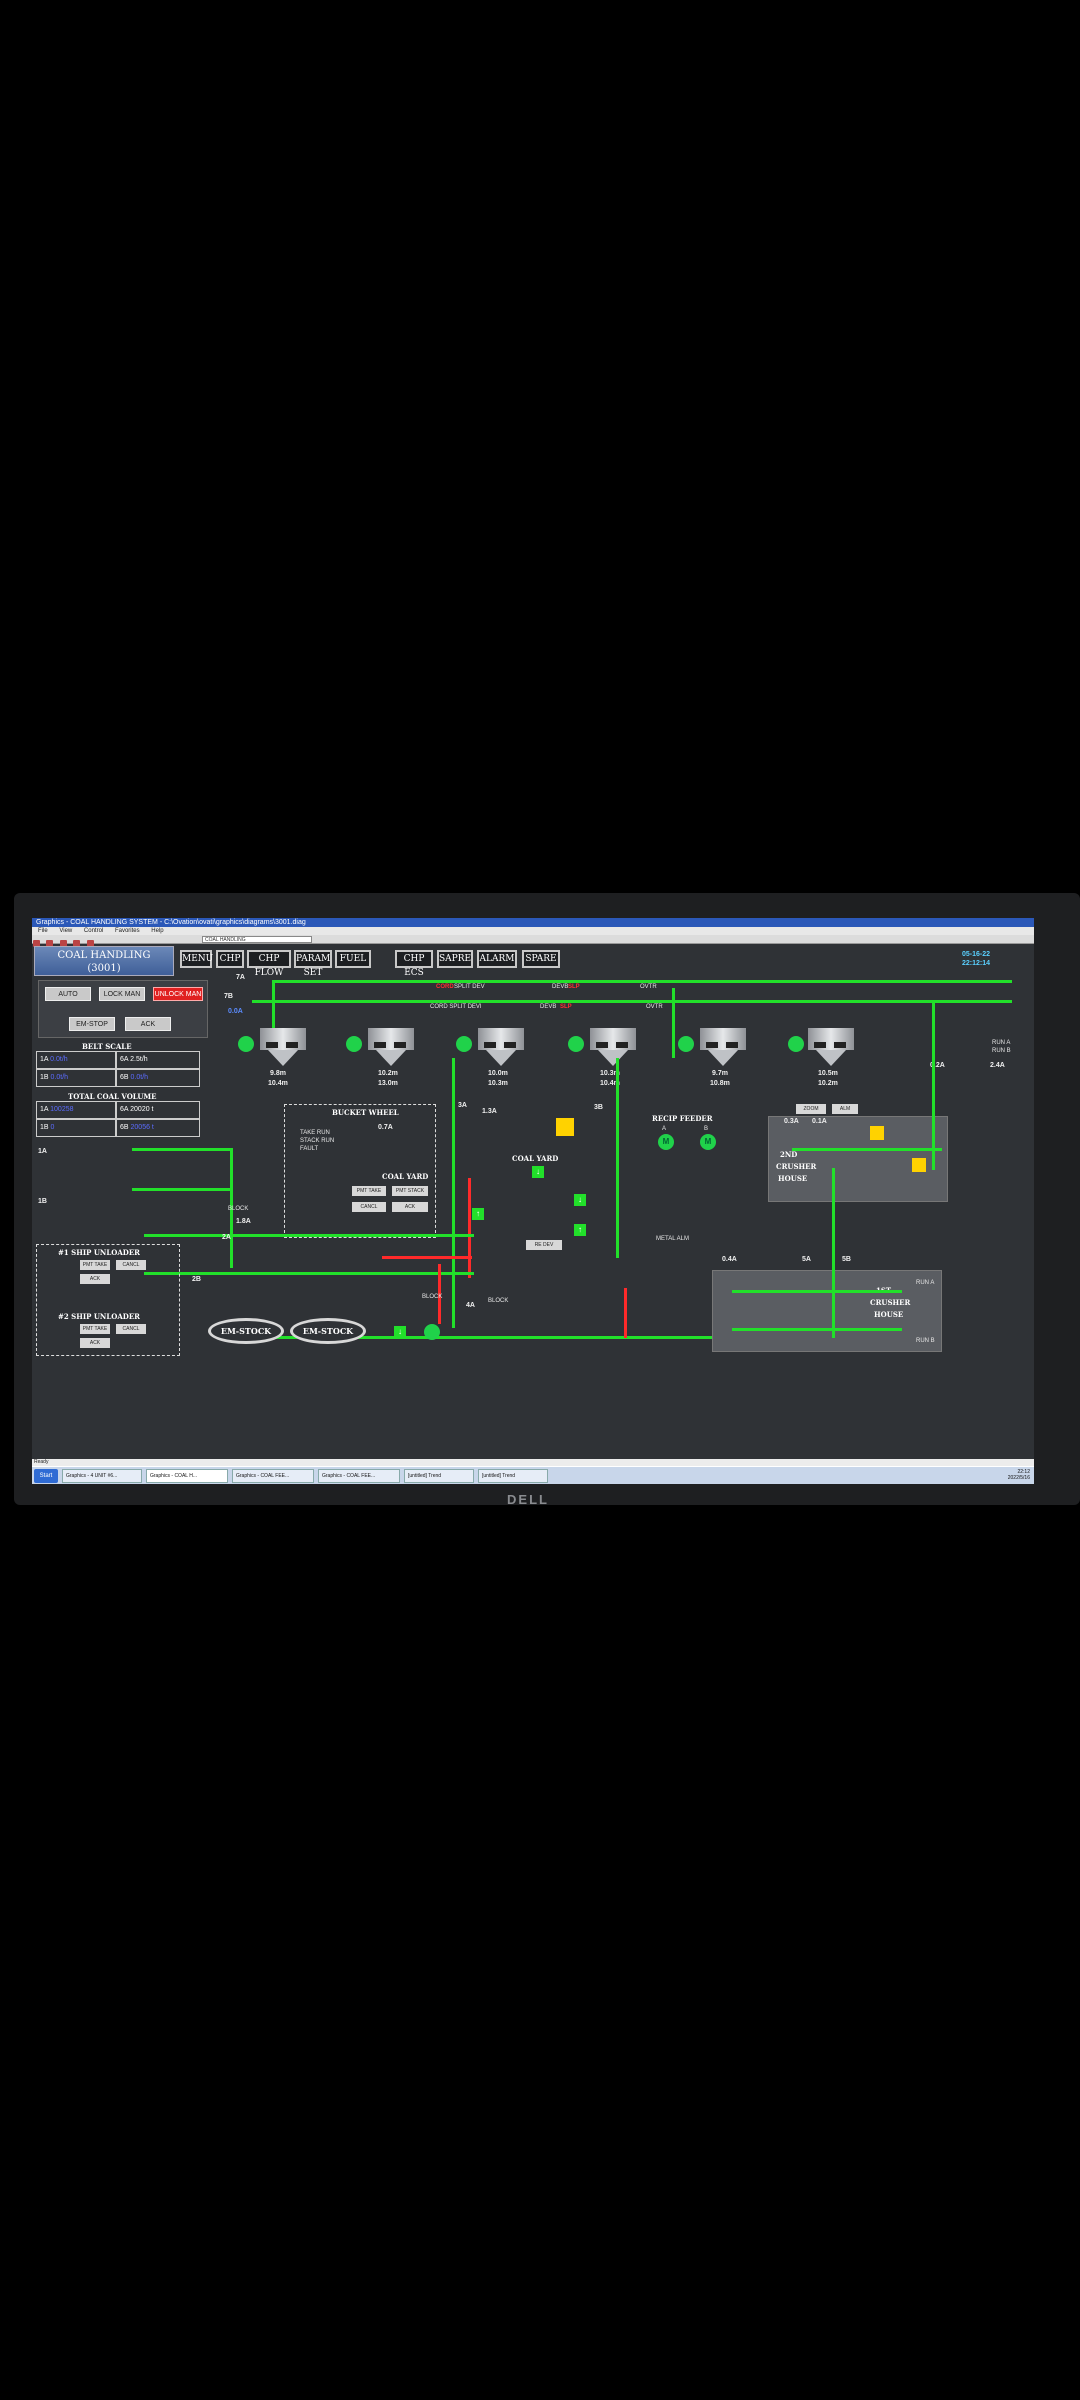 The height and width of the screenshot is (2400, 1080). I want to click on nav-menu-button: MENU, so click(196, 959).